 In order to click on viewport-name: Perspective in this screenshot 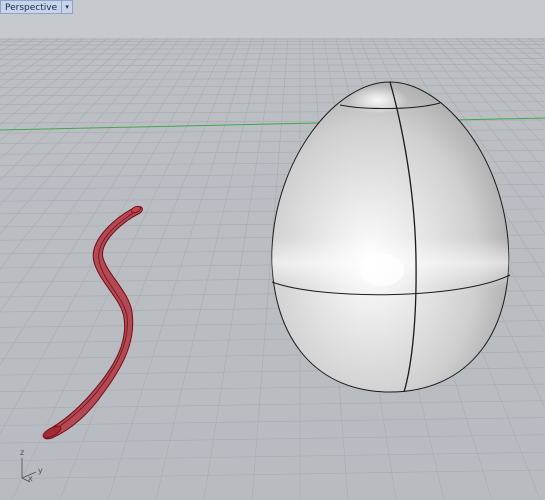, I will do `click(31, 7)`.